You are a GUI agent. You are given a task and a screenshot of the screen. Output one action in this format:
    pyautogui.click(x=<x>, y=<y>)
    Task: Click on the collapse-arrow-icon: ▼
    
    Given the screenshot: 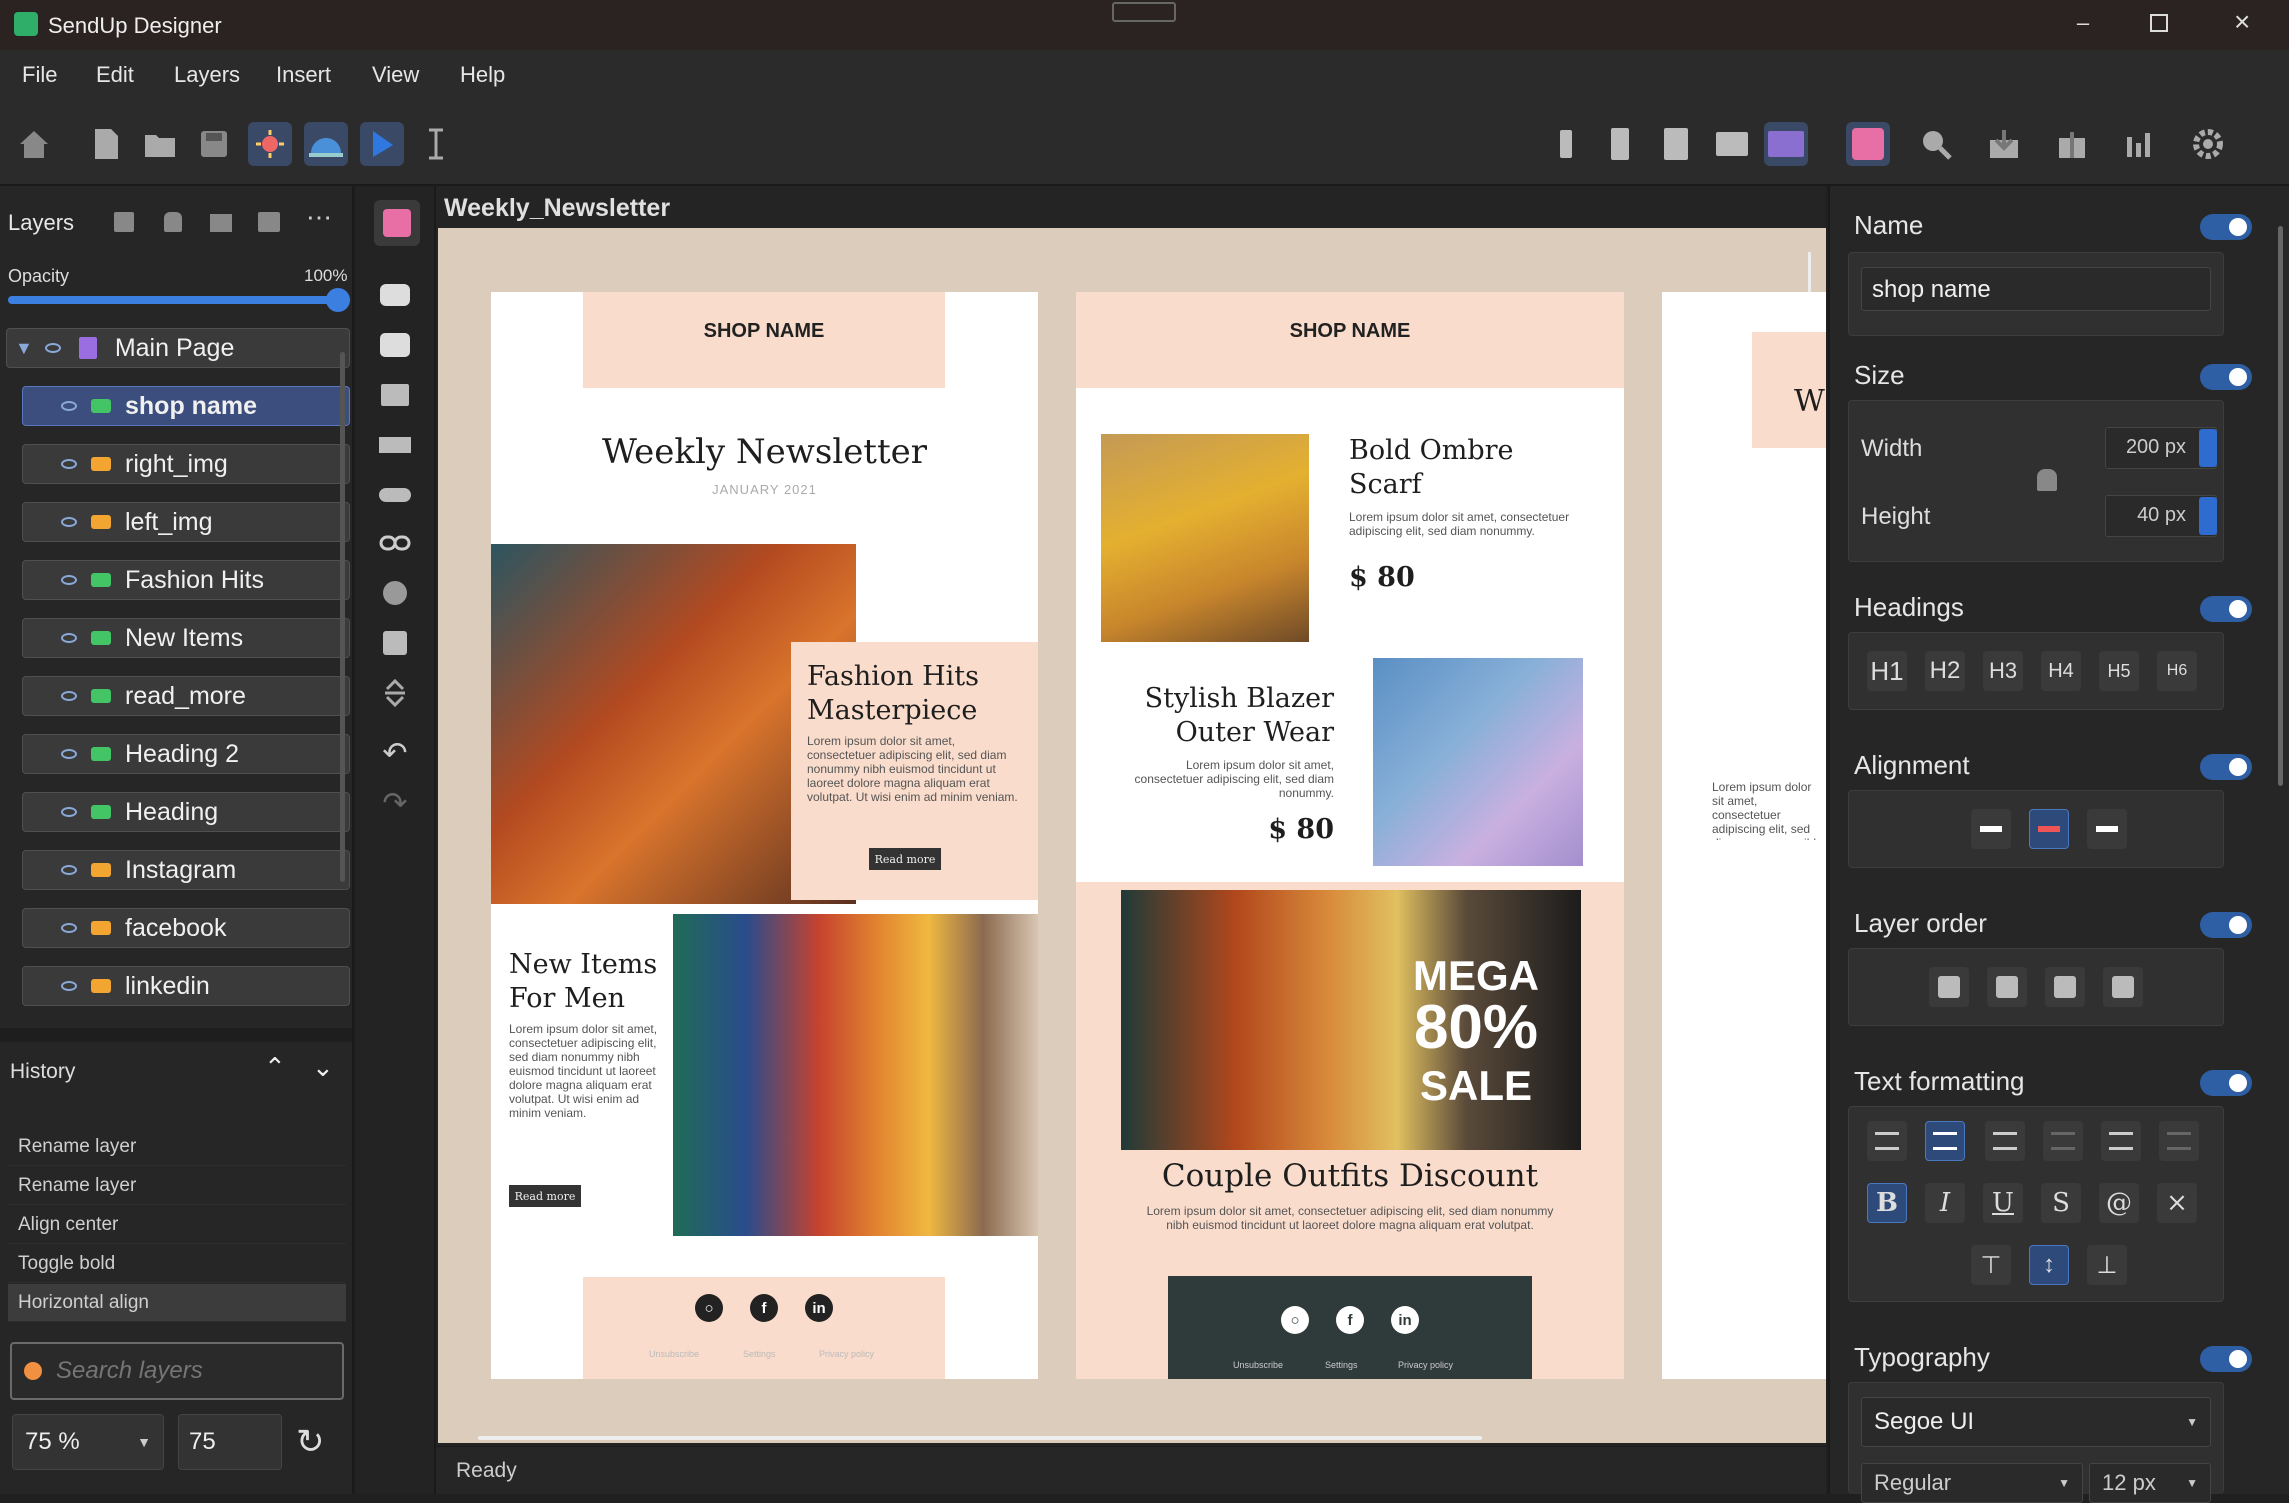 What is the action you would take?
    pyautogui.click(x=24, y=348)
    